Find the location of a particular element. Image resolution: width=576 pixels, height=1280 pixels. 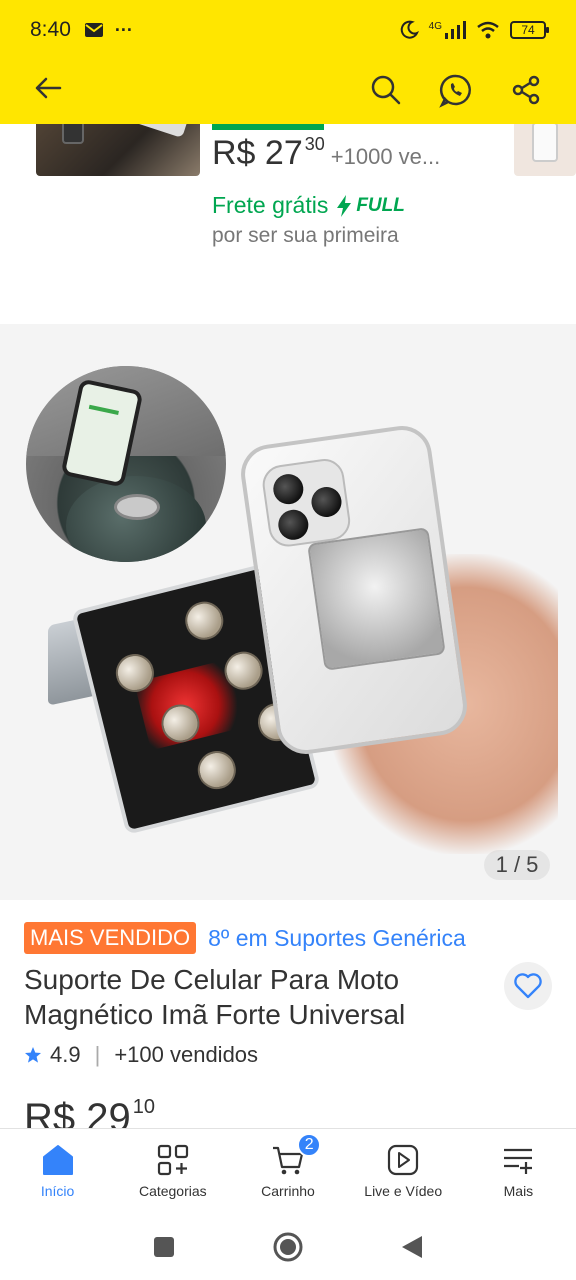

mail-icon is located at coordinates (93, 30).